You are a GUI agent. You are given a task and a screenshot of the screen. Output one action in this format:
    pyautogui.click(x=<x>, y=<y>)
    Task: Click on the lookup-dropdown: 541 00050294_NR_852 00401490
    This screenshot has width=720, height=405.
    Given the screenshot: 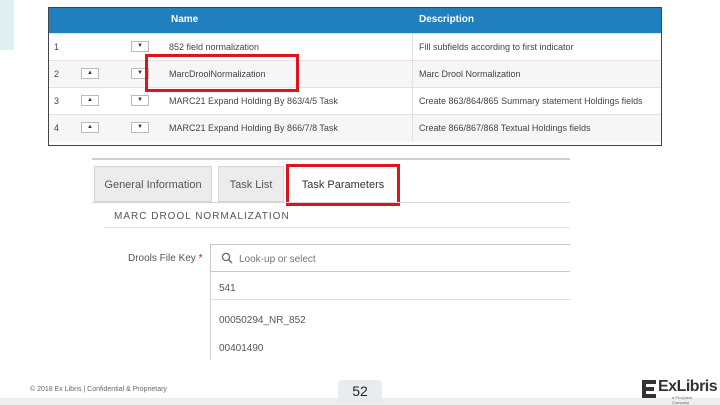 What is the action you would take?
    pyautogui.click(x=390, y=316)
    